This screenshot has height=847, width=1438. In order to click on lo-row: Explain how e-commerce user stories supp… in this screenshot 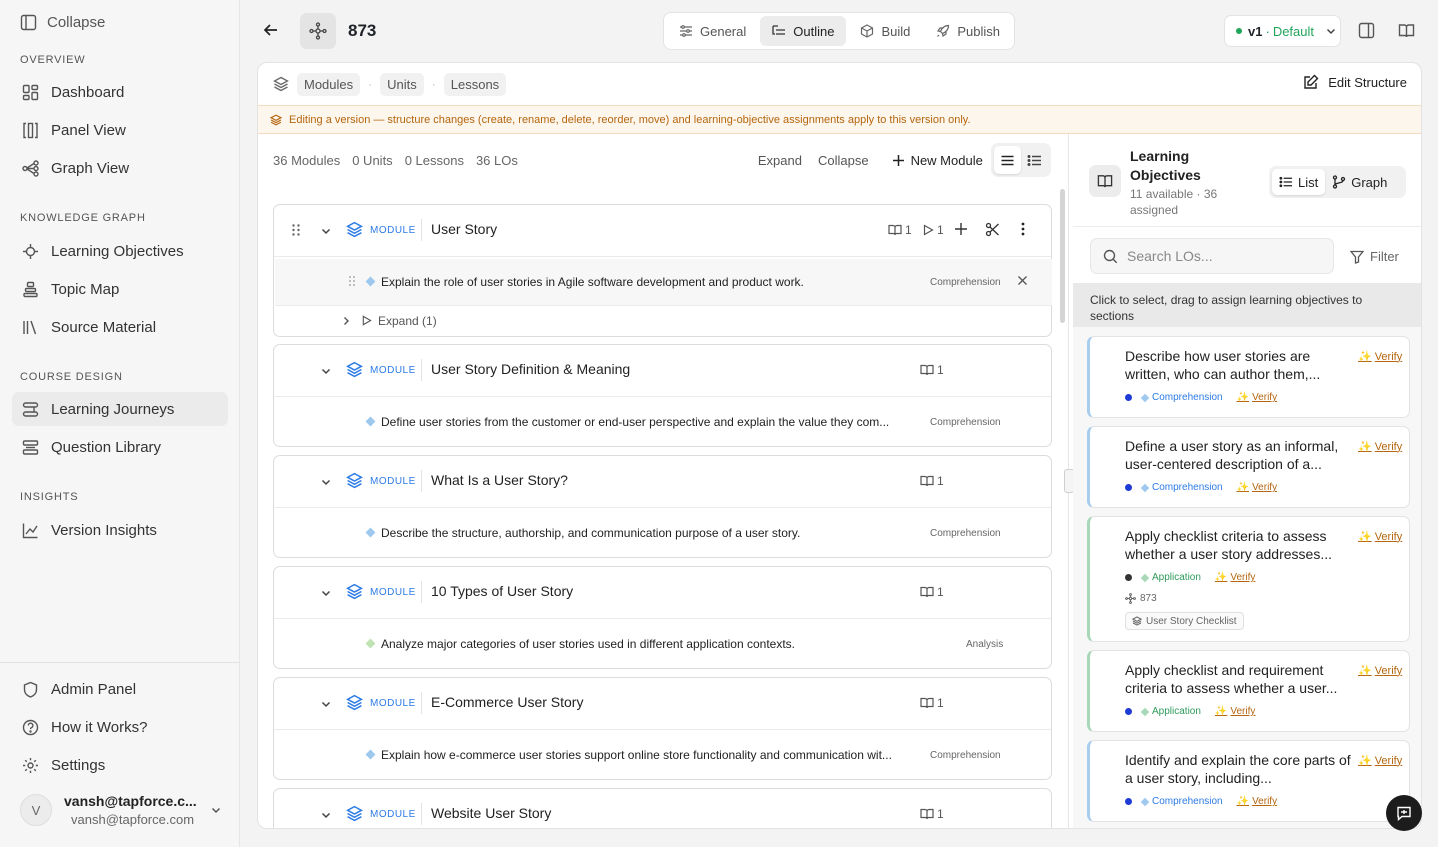, I will do `click(663, 755)`.